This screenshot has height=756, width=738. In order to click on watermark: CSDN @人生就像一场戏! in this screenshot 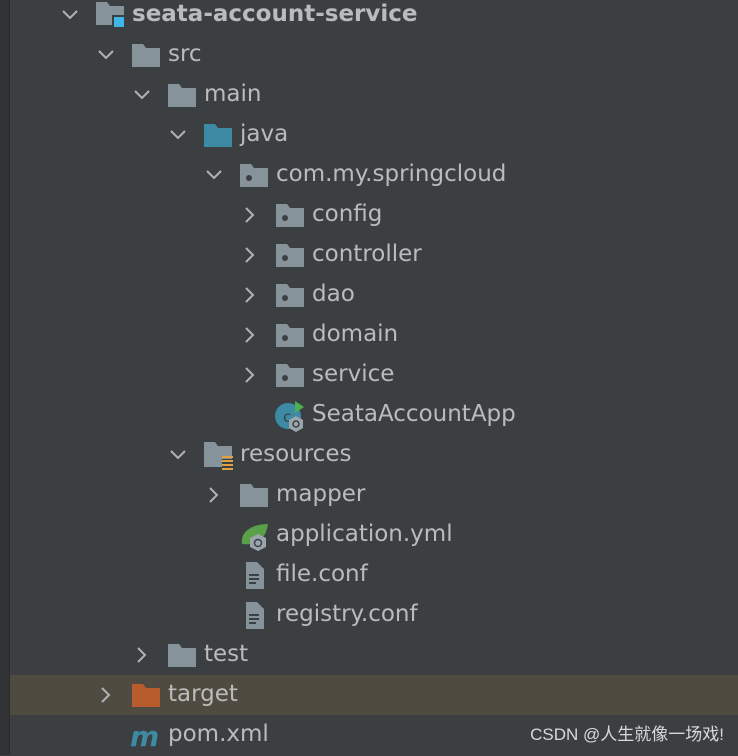, I will do `click(627, 734)`.